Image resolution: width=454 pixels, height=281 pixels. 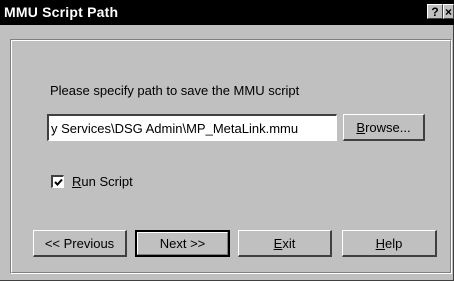 What do you see at coordinates (80, 243) in the screenshot?
I see `previous-button: << Previous` at bounding box center [80, 243].